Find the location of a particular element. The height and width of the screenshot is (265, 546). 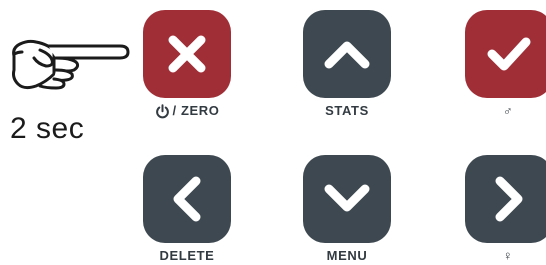

male-confirm-button is located at coordinates (505, 54).